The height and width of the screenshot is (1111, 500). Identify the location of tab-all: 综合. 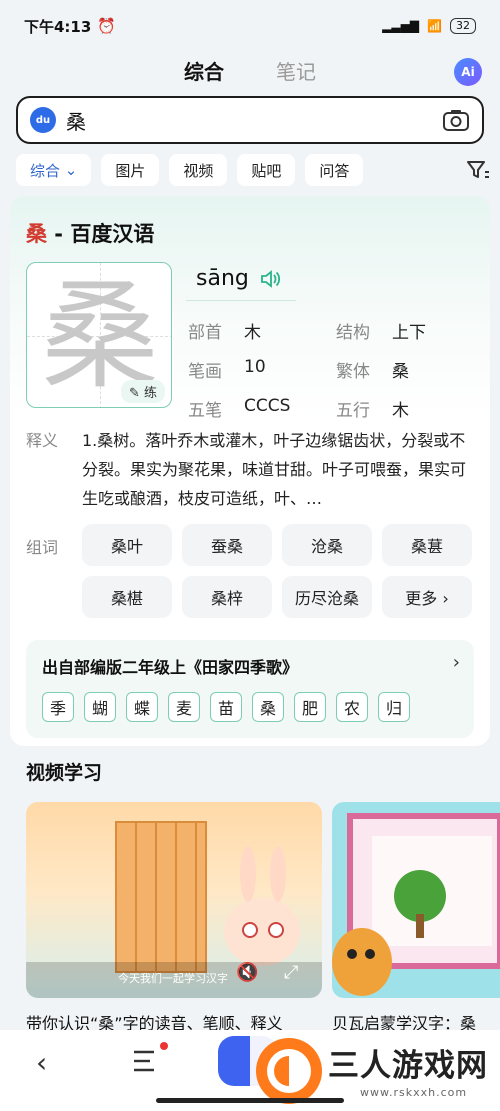
(204, 74).